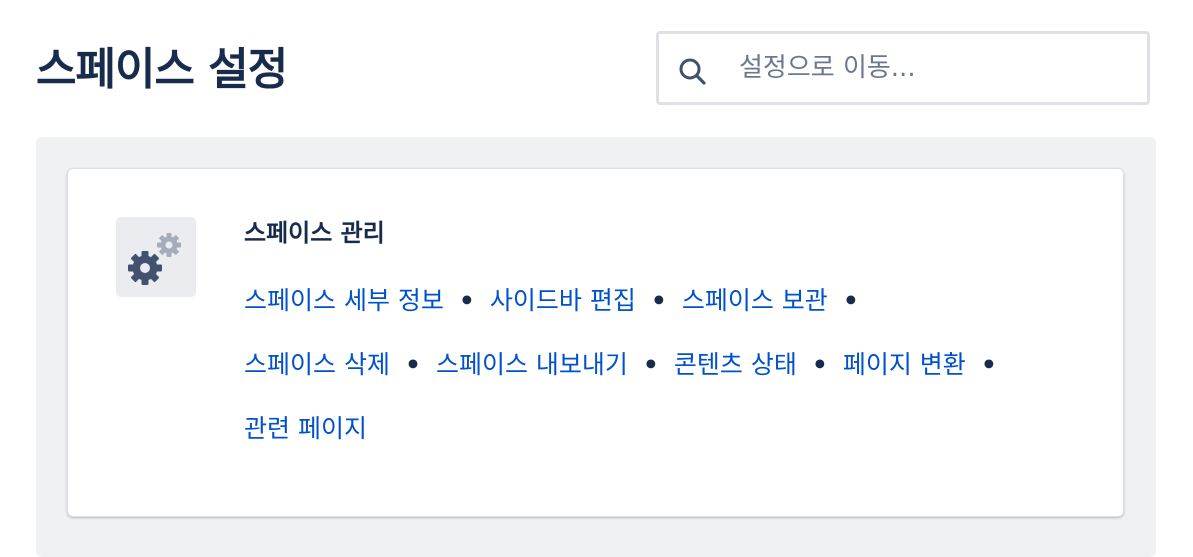 The height and width of the screenshot is (557, 1193). I want to click on link-row: 스페이스 삭제 • 스페이스 내보내기 • 콘텐츠 상태 • 페이지 변환 •, so click(654, 365).